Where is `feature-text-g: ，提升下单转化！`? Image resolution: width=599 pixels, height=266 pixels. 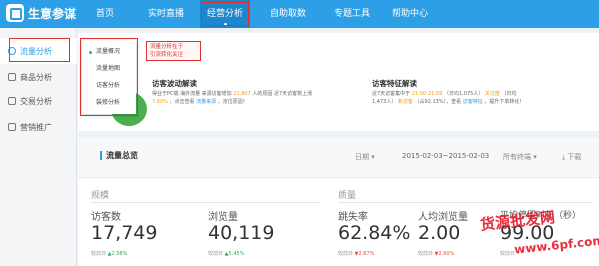
feature-text-g: ，提升下单转化！ is located at coordinates (504, 102).